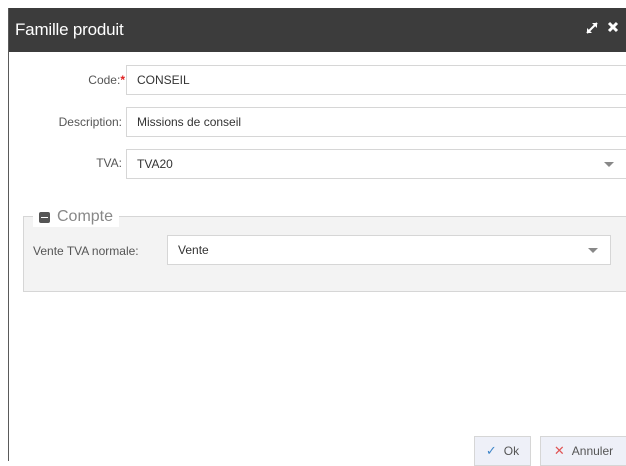 The width and height of the screenshot is (626, 466). I want to click on tva-label: TVA:, so click(109, 163).